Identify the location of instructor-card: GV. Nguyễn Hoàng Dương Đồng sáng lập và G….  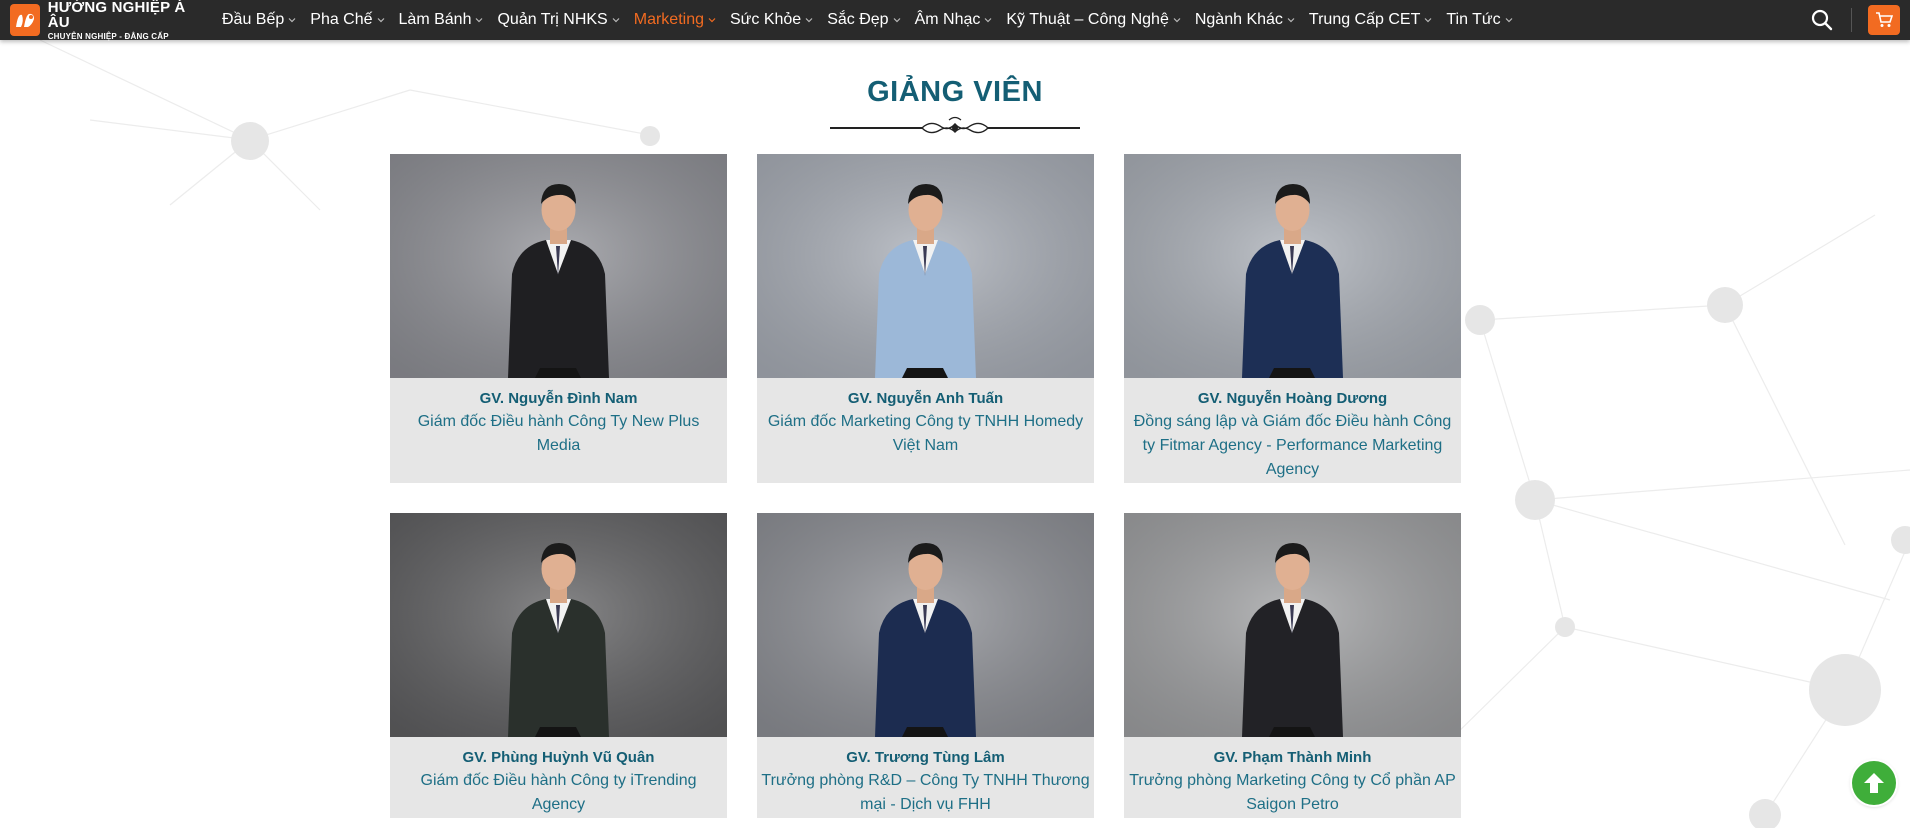
(1292, 318).